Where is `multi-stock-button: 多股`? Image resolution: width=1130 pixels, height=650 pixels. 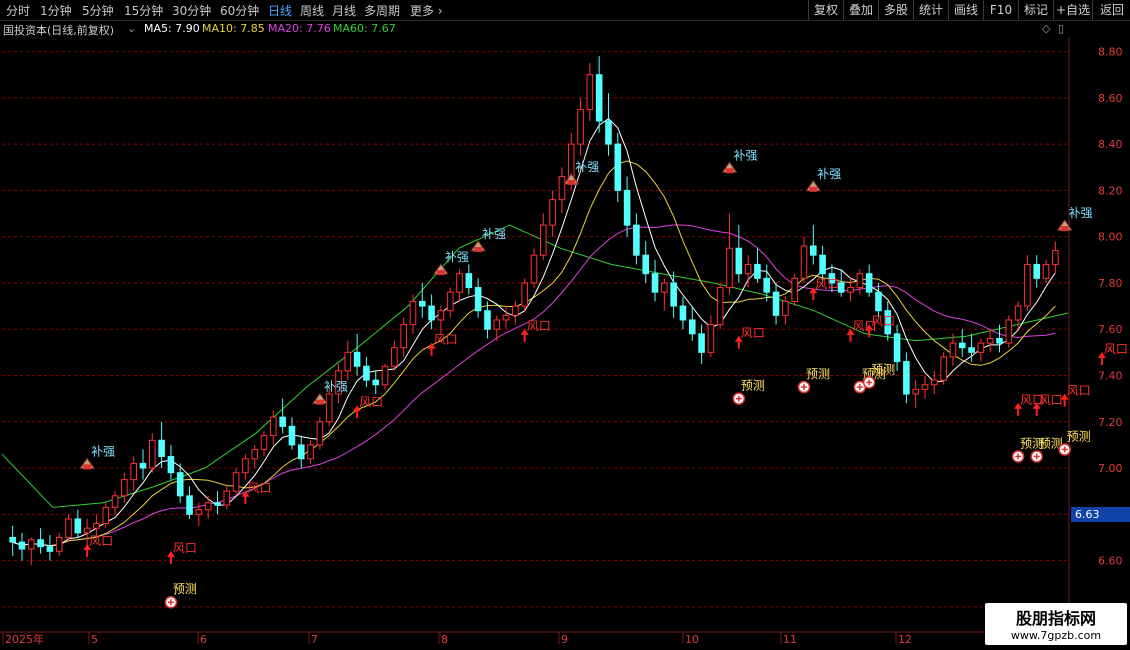
multi-stock-button: 多股 is located at coordinates (895, 10).